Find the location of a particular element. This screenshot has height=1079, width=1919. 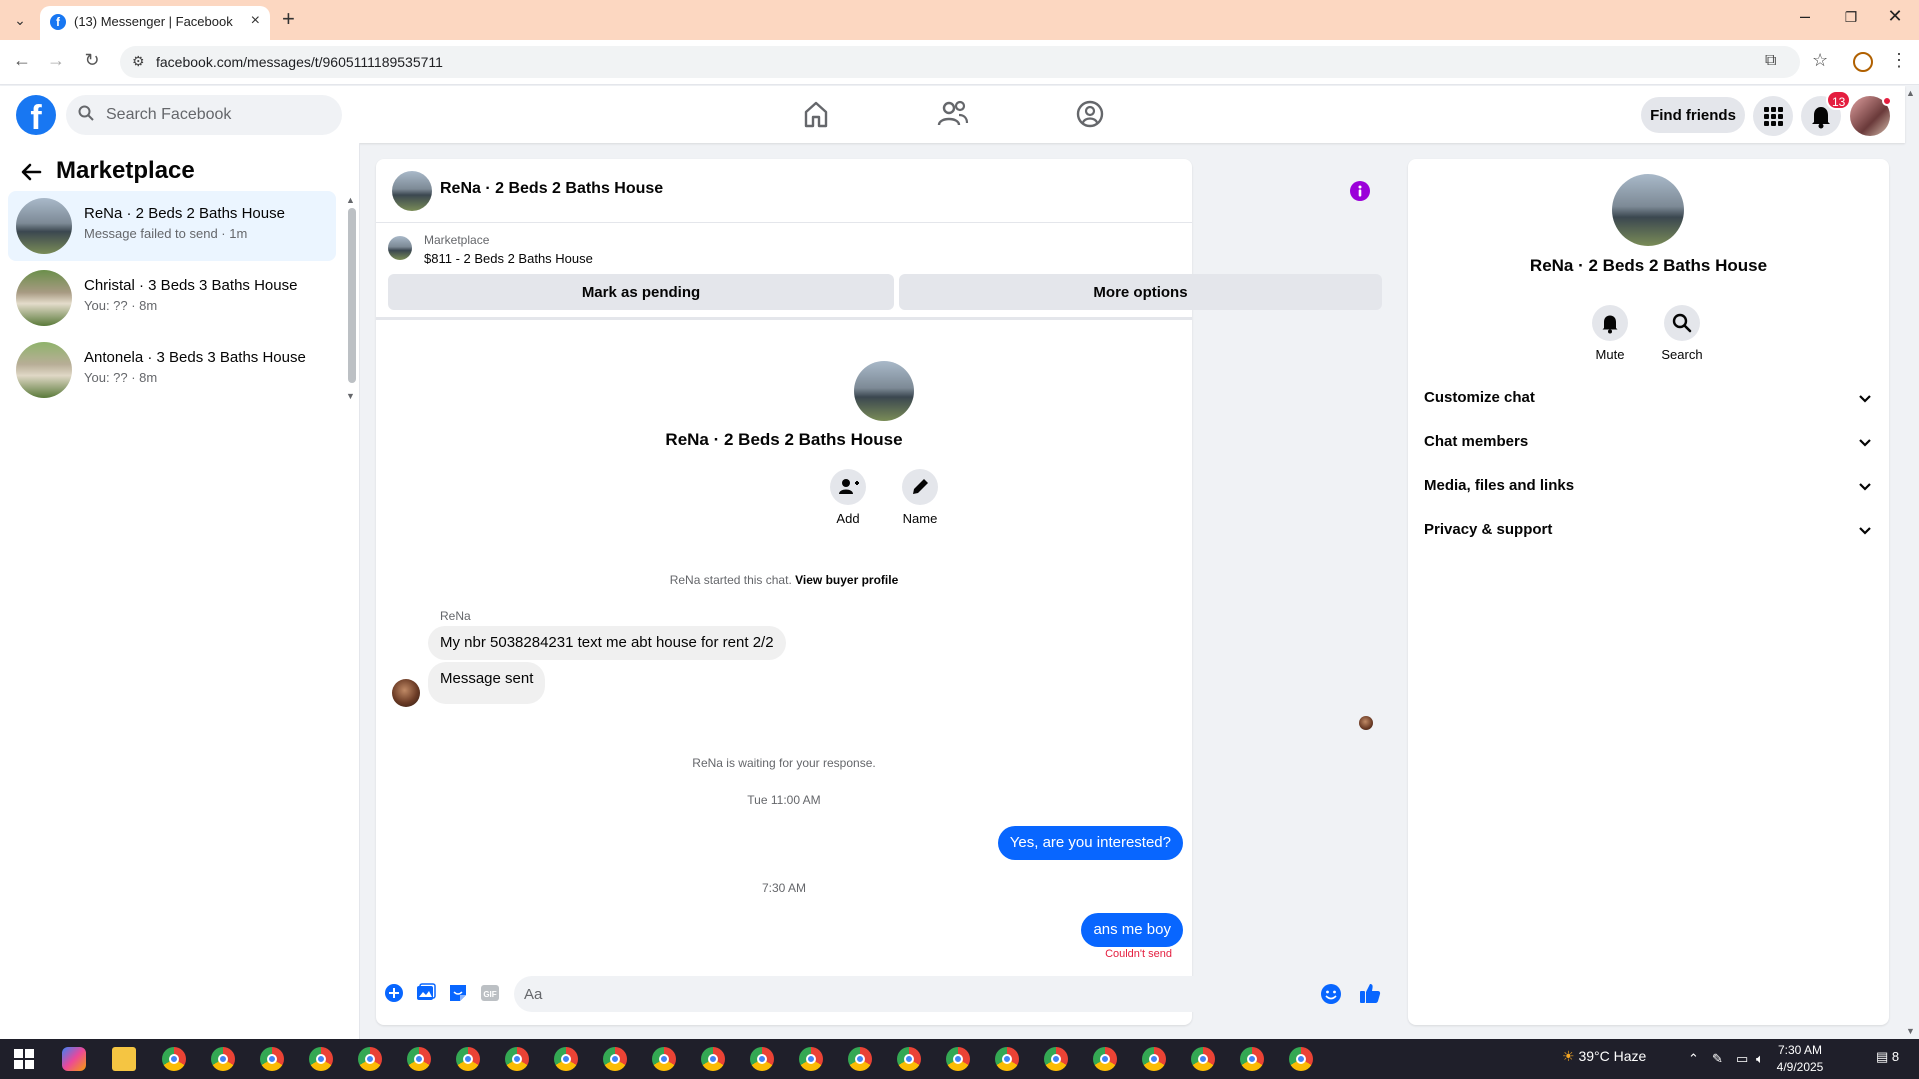

notification-badge: 13 is located at coordinates (1839, 100).